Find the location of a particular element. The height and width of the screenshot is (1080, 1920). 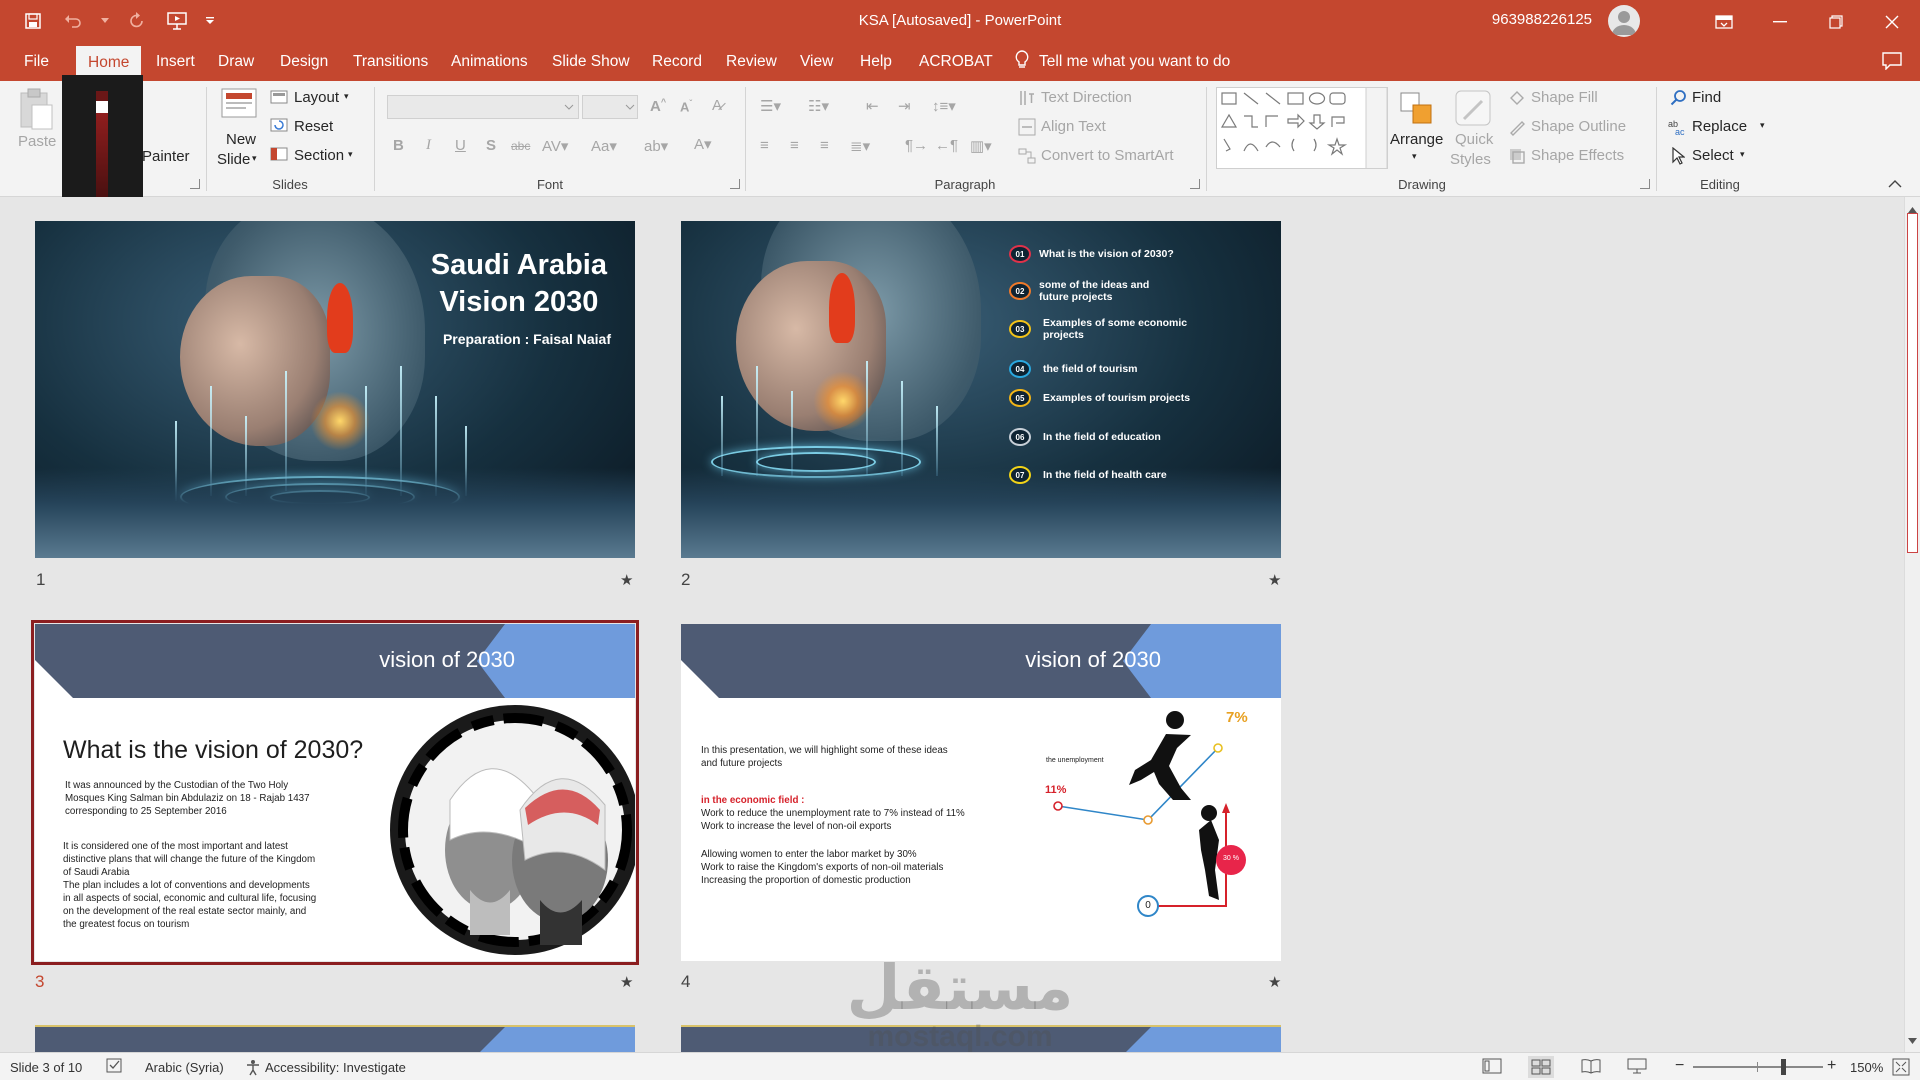

section-dropdown-icon: ▾ is located at coordinates (350, 154).